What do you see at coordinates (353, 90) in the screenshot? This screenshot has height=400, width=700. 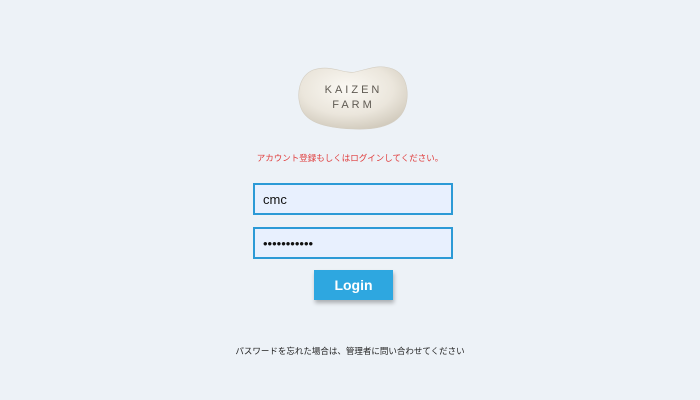 I see `logo-text-kaizen: KAIZEN` at bounding box center [353, 90].